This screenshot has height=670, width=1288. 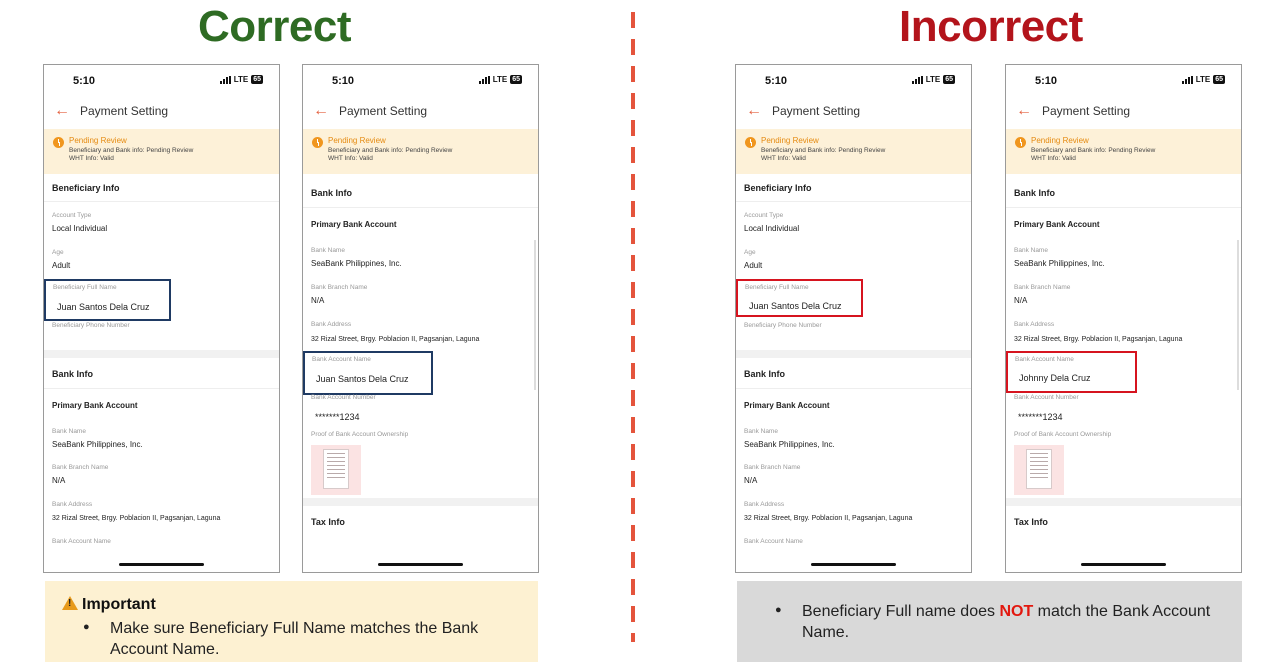 What do you see at coordinates (80, 228) in the screenshot?
I see `field-value: Local Individual` at bounding box center [80, 228].